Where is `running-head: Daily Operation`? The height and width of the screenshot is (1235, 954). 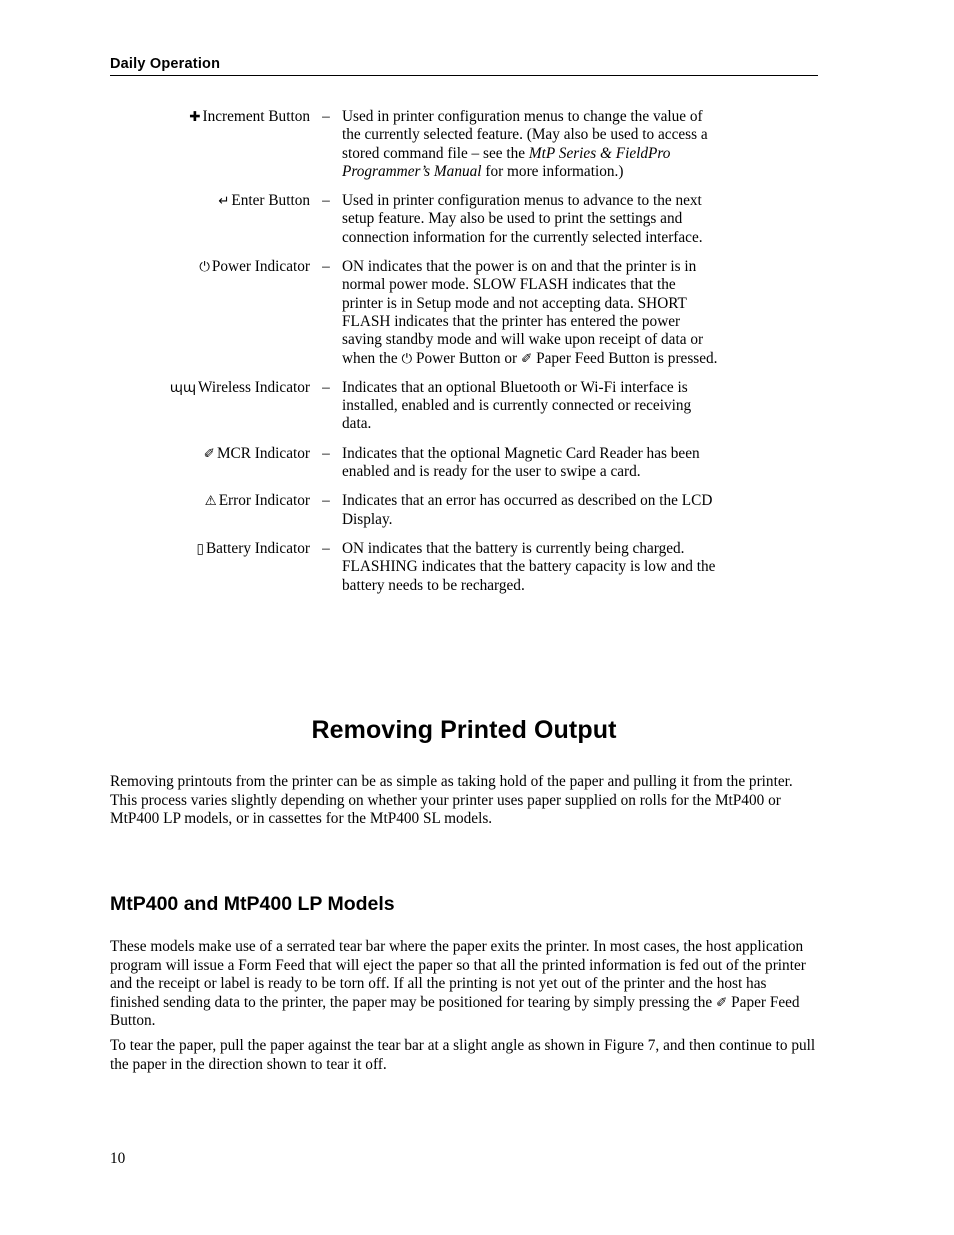 running-head: Daily Operation is located at coordinates (165, 64).